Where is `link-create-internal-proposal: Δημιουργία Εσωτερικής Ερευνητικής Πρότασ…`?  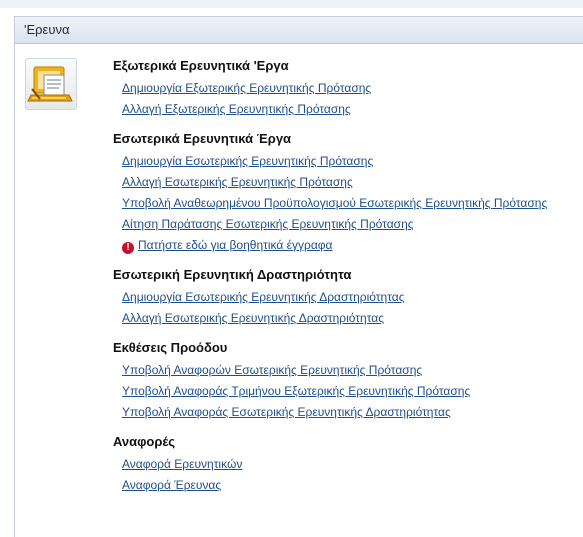
link-create-internal-proposal: Δημιουργία Εσωτερικής Ερευνητικής Πρότασ… is located at coordinates (247, 161).